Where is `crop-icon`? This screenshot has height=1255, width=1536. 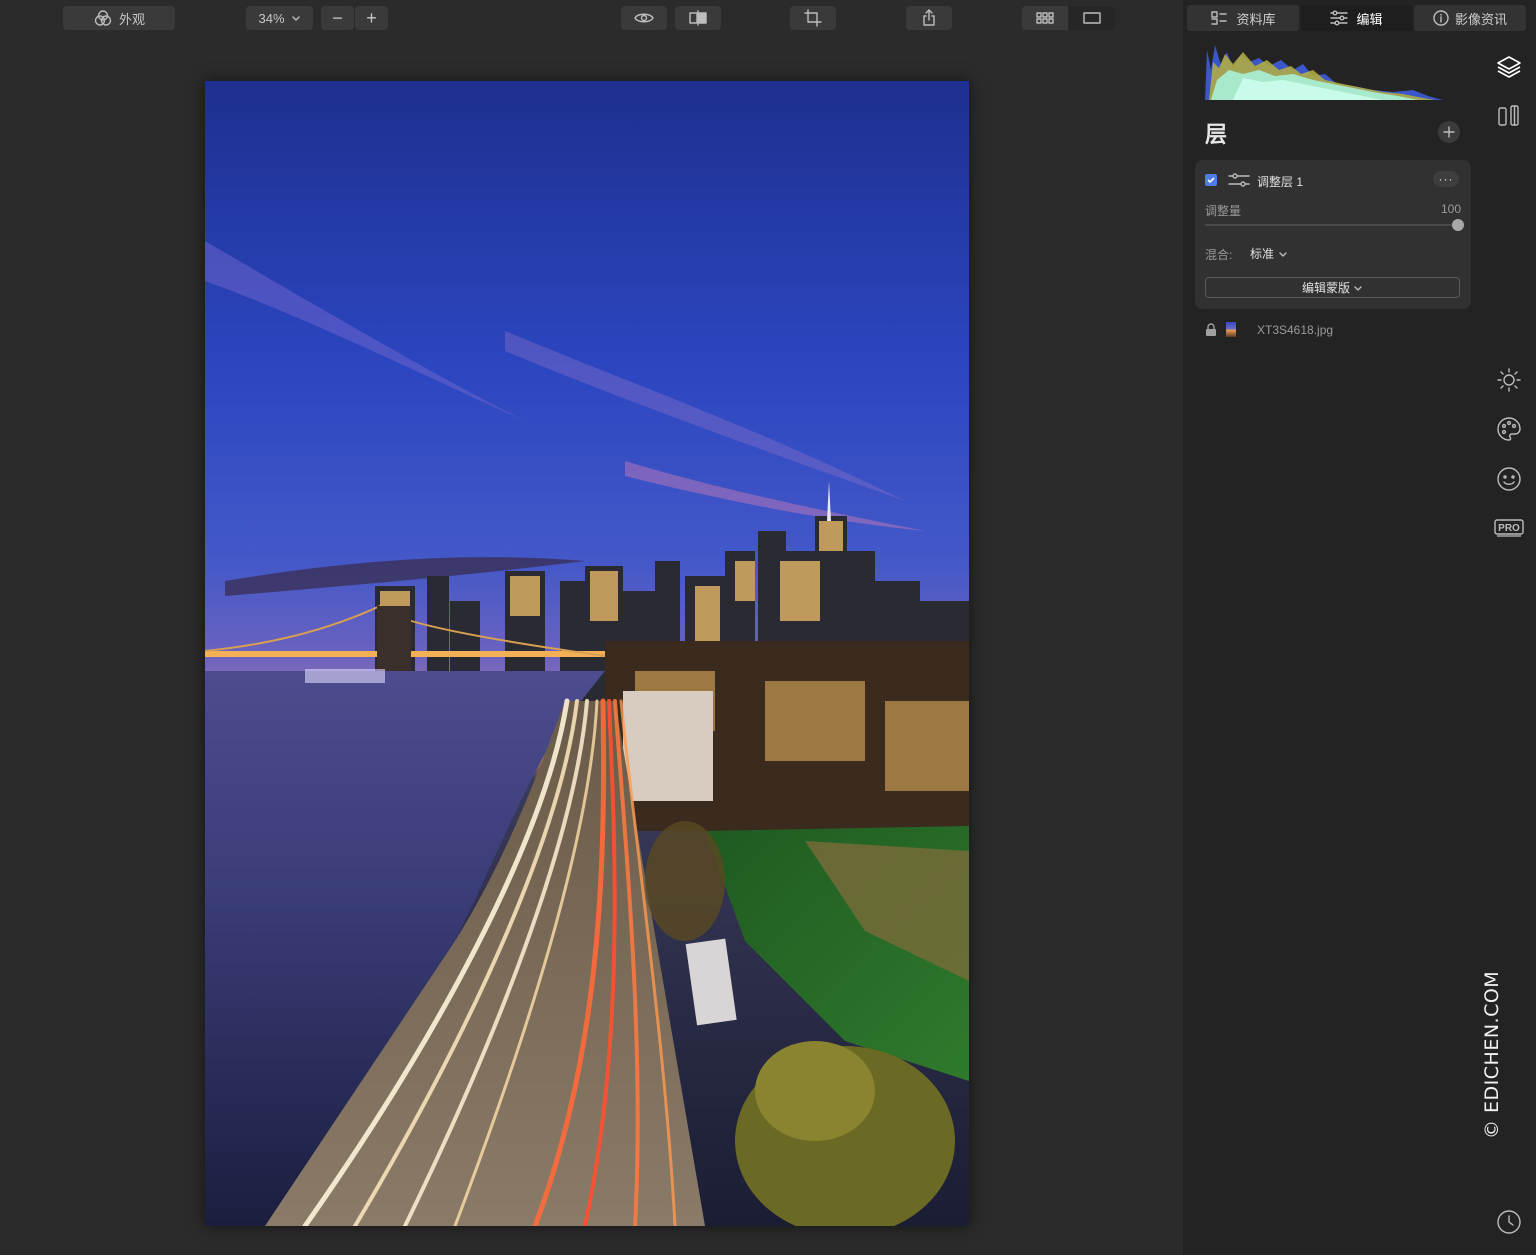
crop-icon is located at coordinates (813, 18).